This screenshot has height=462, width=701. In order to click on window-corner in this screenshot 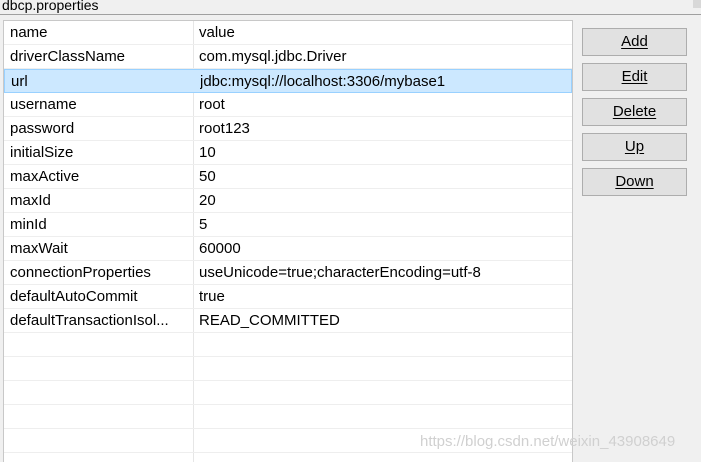, I will do `click(697, 4)`.